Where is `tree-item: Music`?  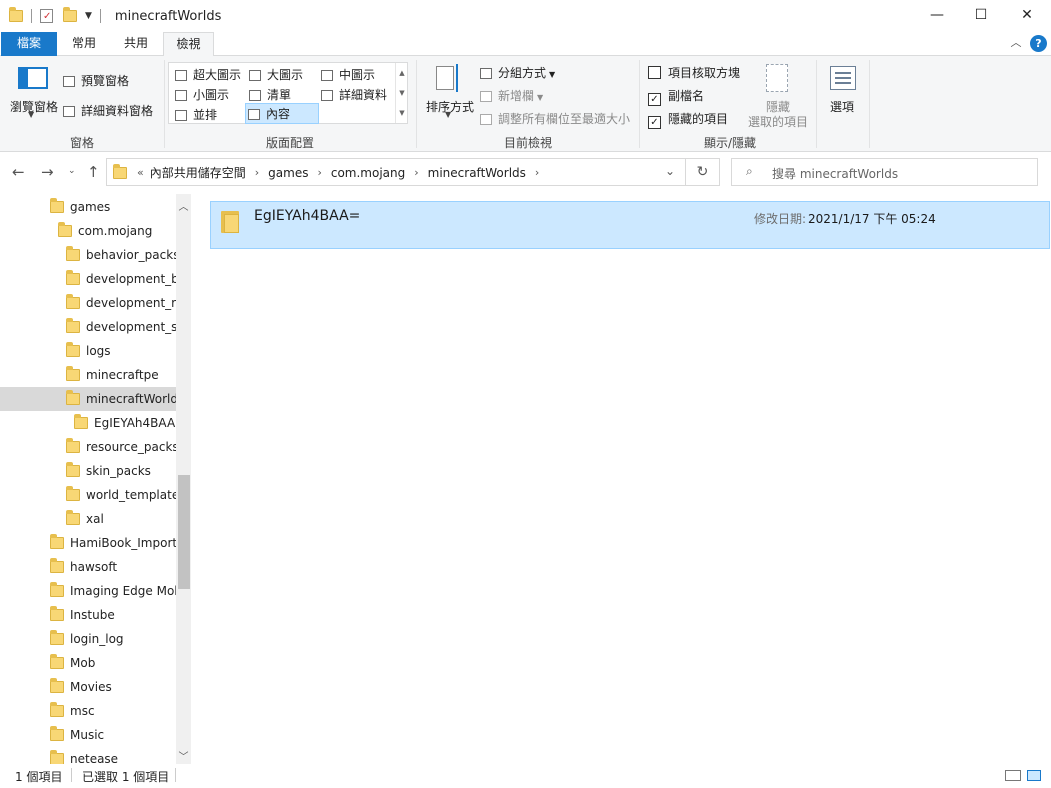 tree-item: Music is located at coordinates (88, 735).